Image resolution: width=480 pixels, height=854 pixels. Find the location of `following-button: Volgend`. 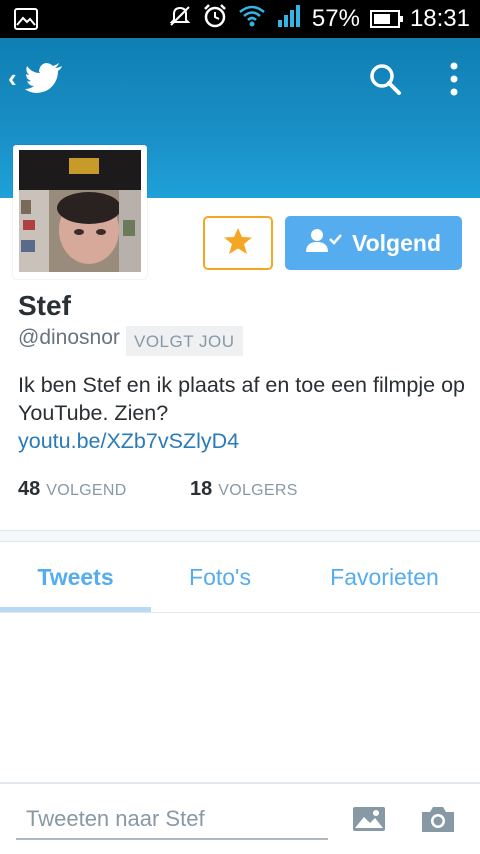

following-button: Volgend is located at coordinates (373, 243).